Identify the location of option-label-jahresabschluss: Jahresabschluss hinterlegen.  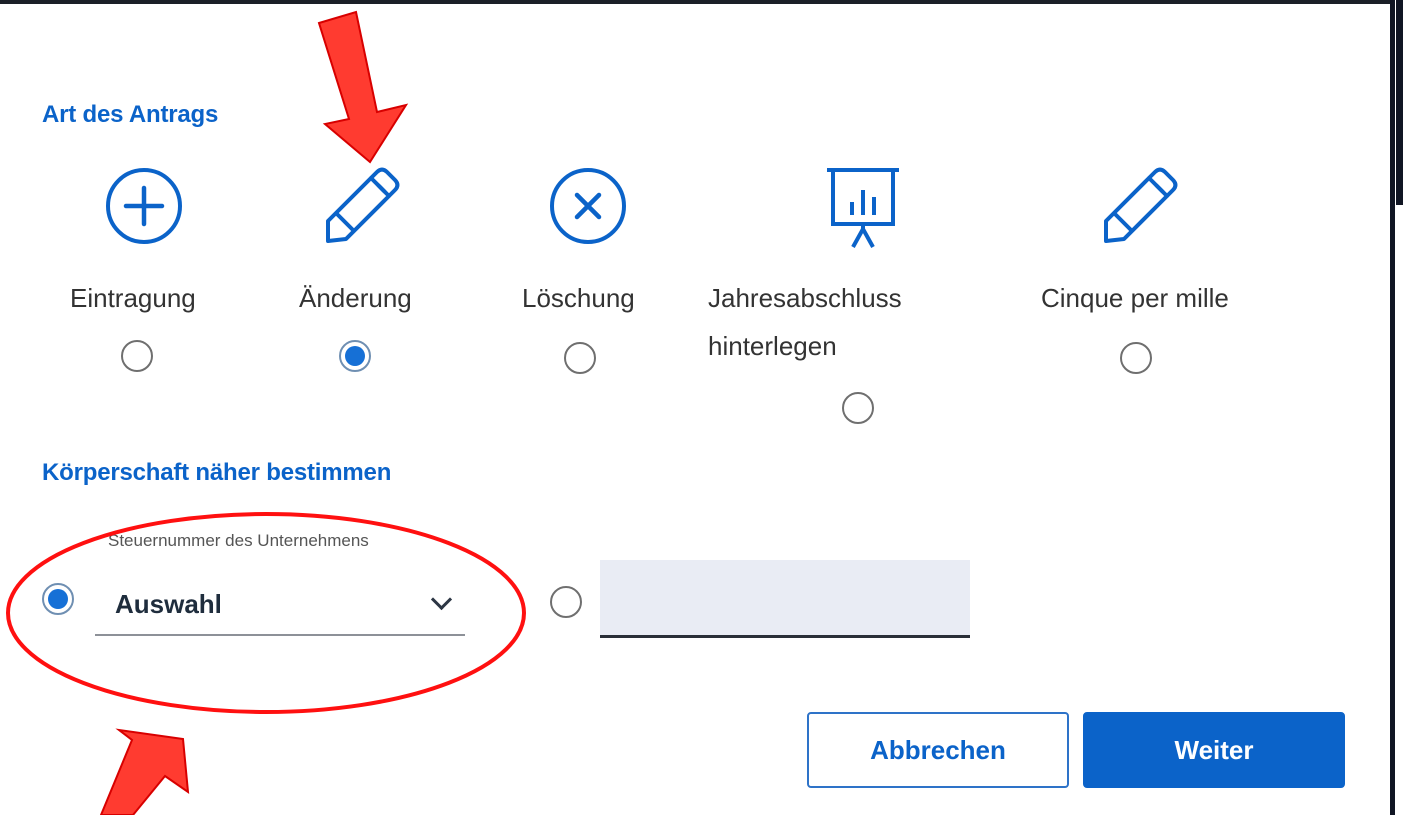
(805, 322).